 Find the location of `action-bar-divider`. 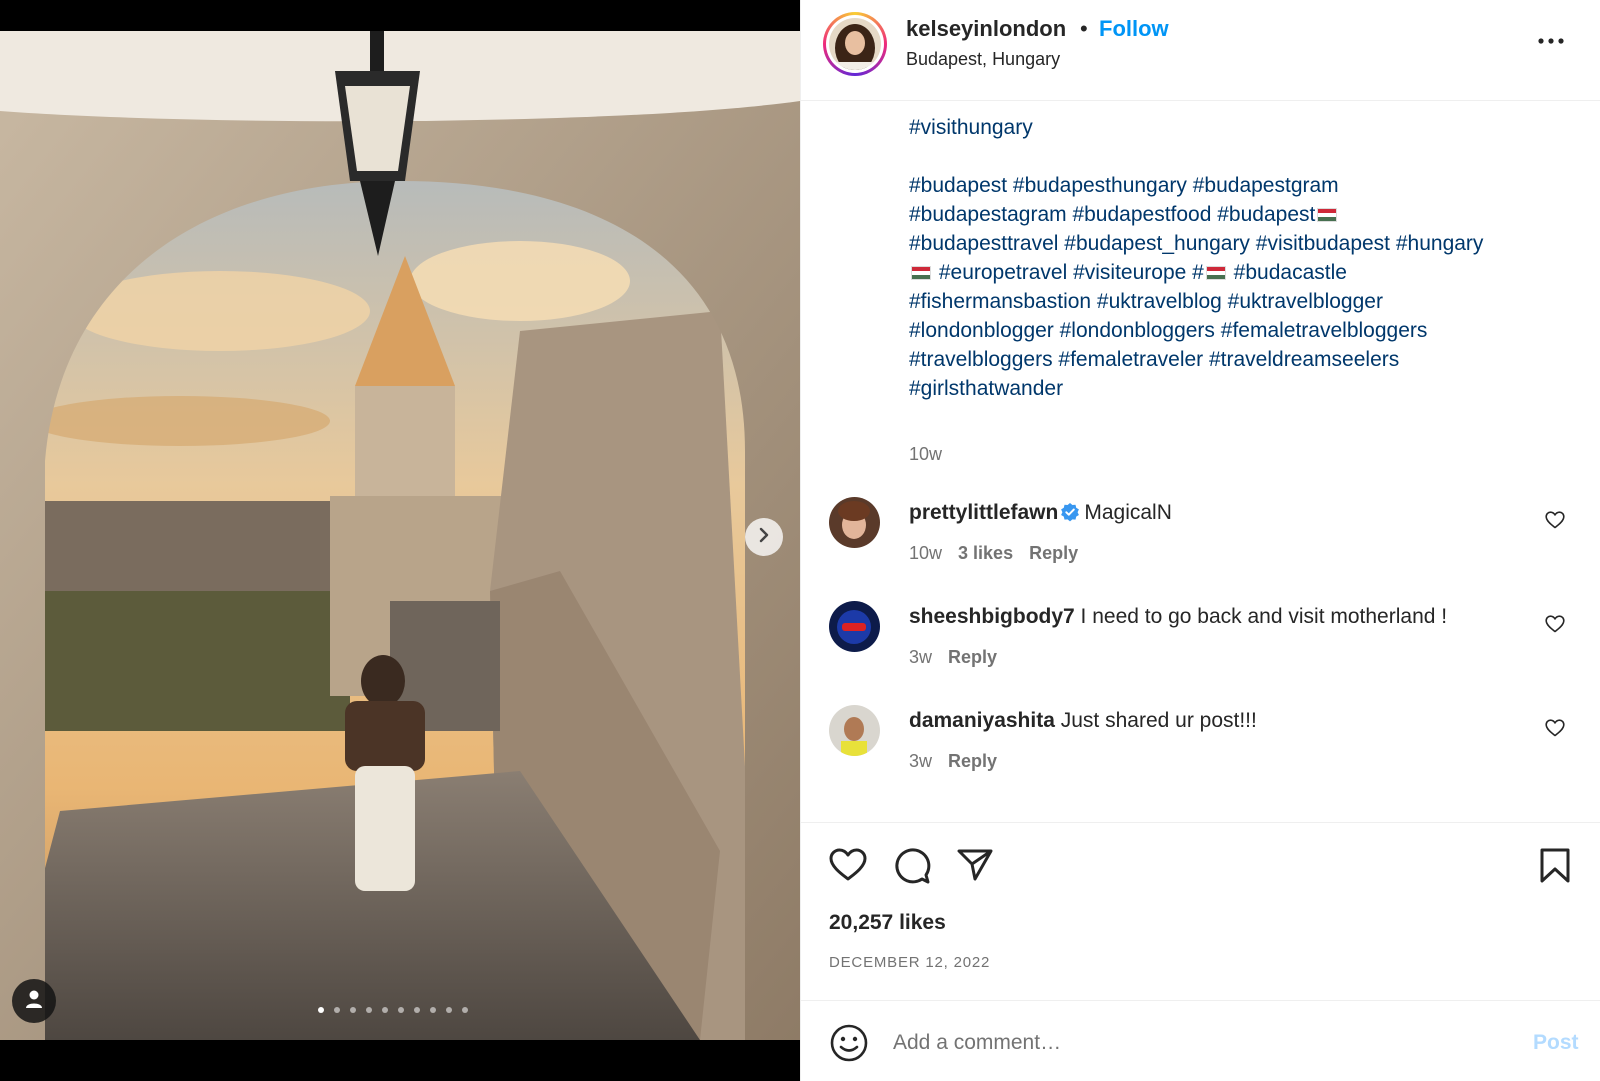

action-bar-divider is located at coordinates (1200, 822).